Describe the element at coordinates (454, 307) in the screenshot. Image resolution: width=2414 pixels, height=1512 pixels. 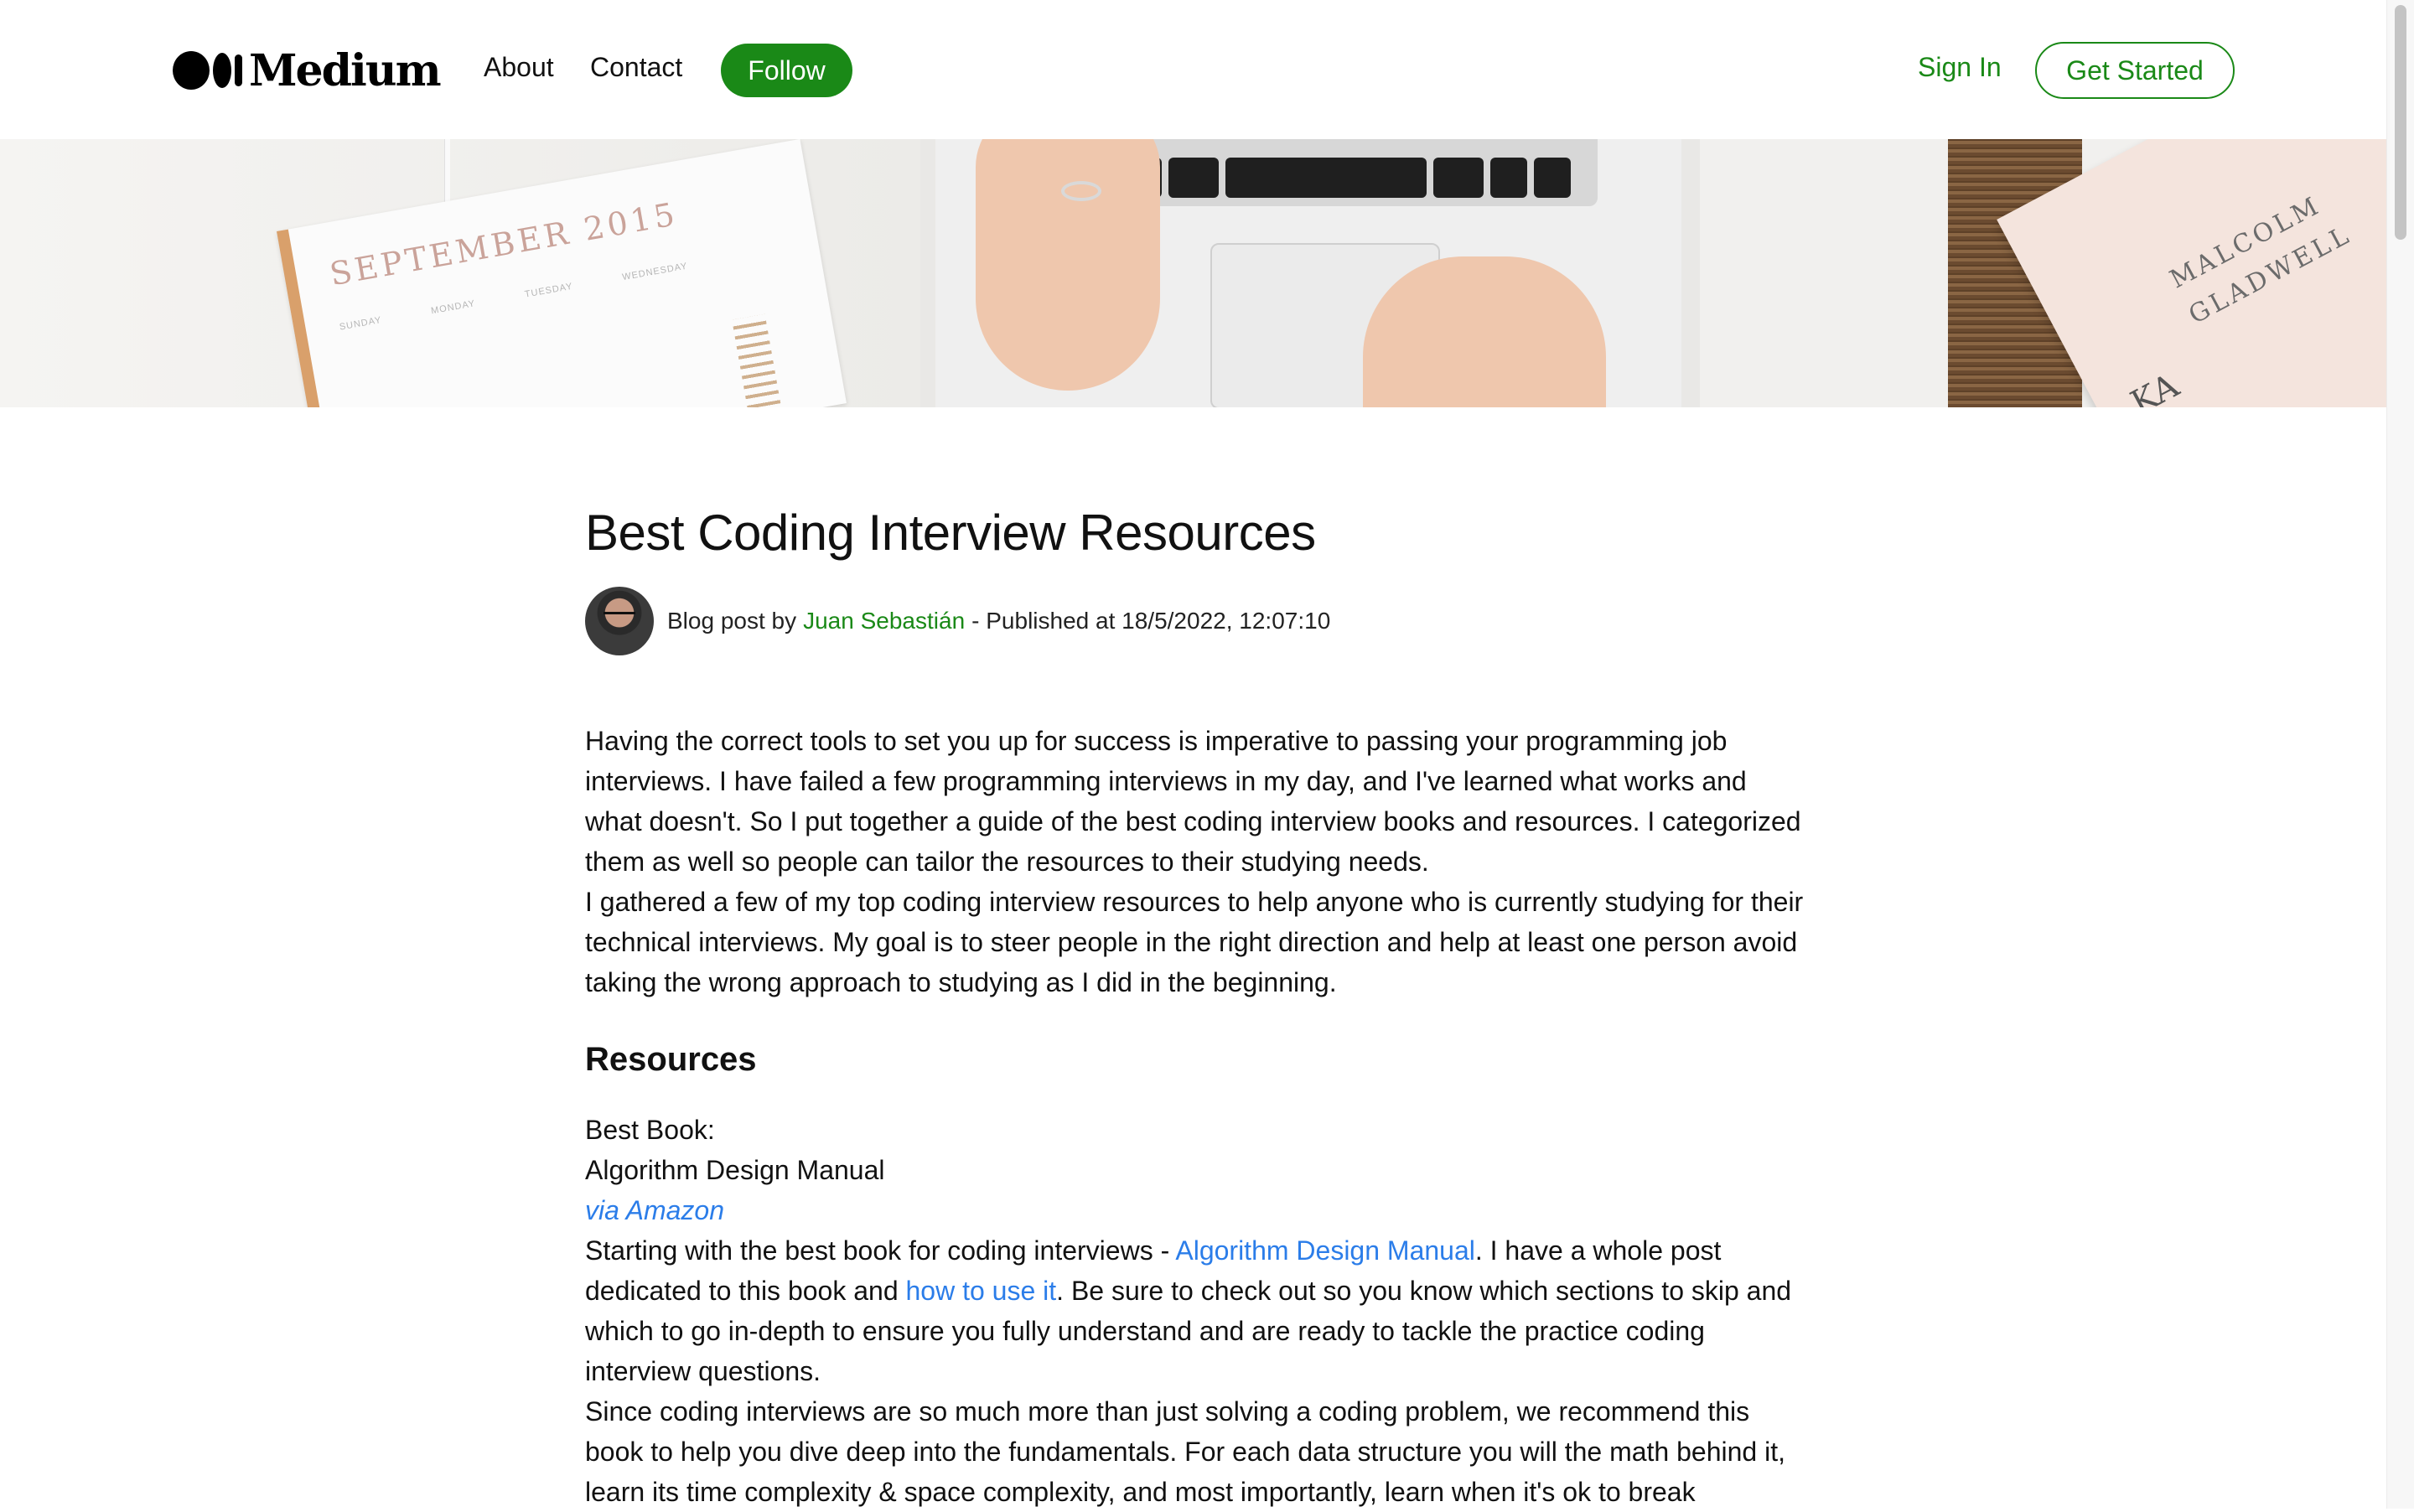
I see `planner-day: MONDAY` at that location.